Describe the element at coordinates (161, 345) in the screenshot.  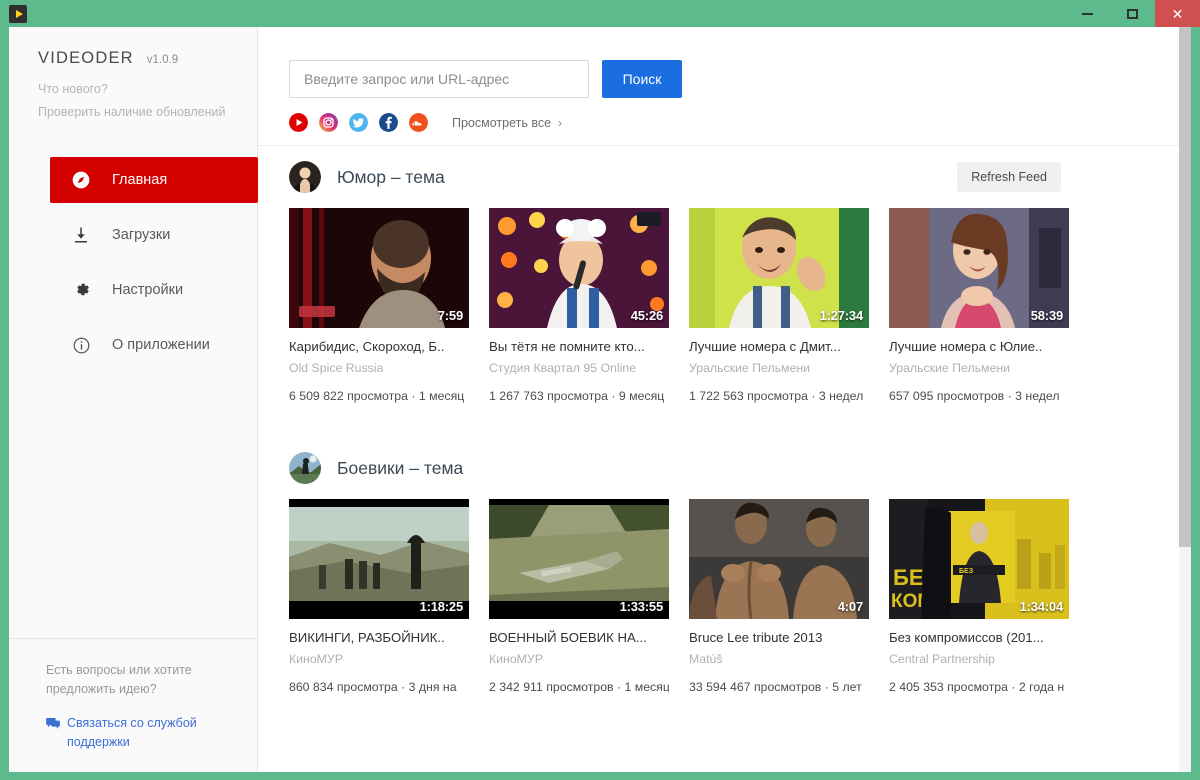
I see `sidebar-item-about-label: О приложении` at that location.